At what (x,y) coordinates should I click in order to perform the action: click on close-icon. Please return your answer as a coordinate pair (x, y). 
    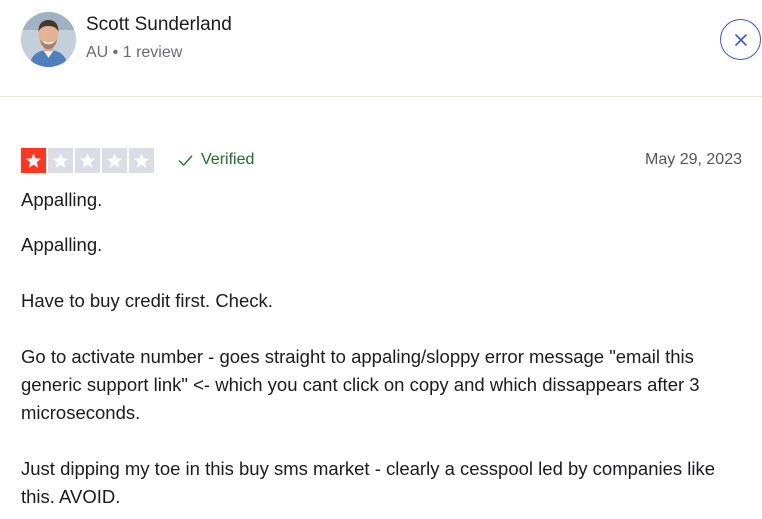
    Looking at the image, I should click on (740, 39).